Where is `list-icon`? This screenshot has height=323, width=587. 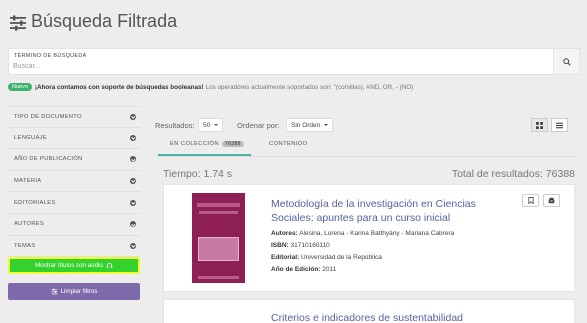 list-icon is located at coordinates (559, 125).